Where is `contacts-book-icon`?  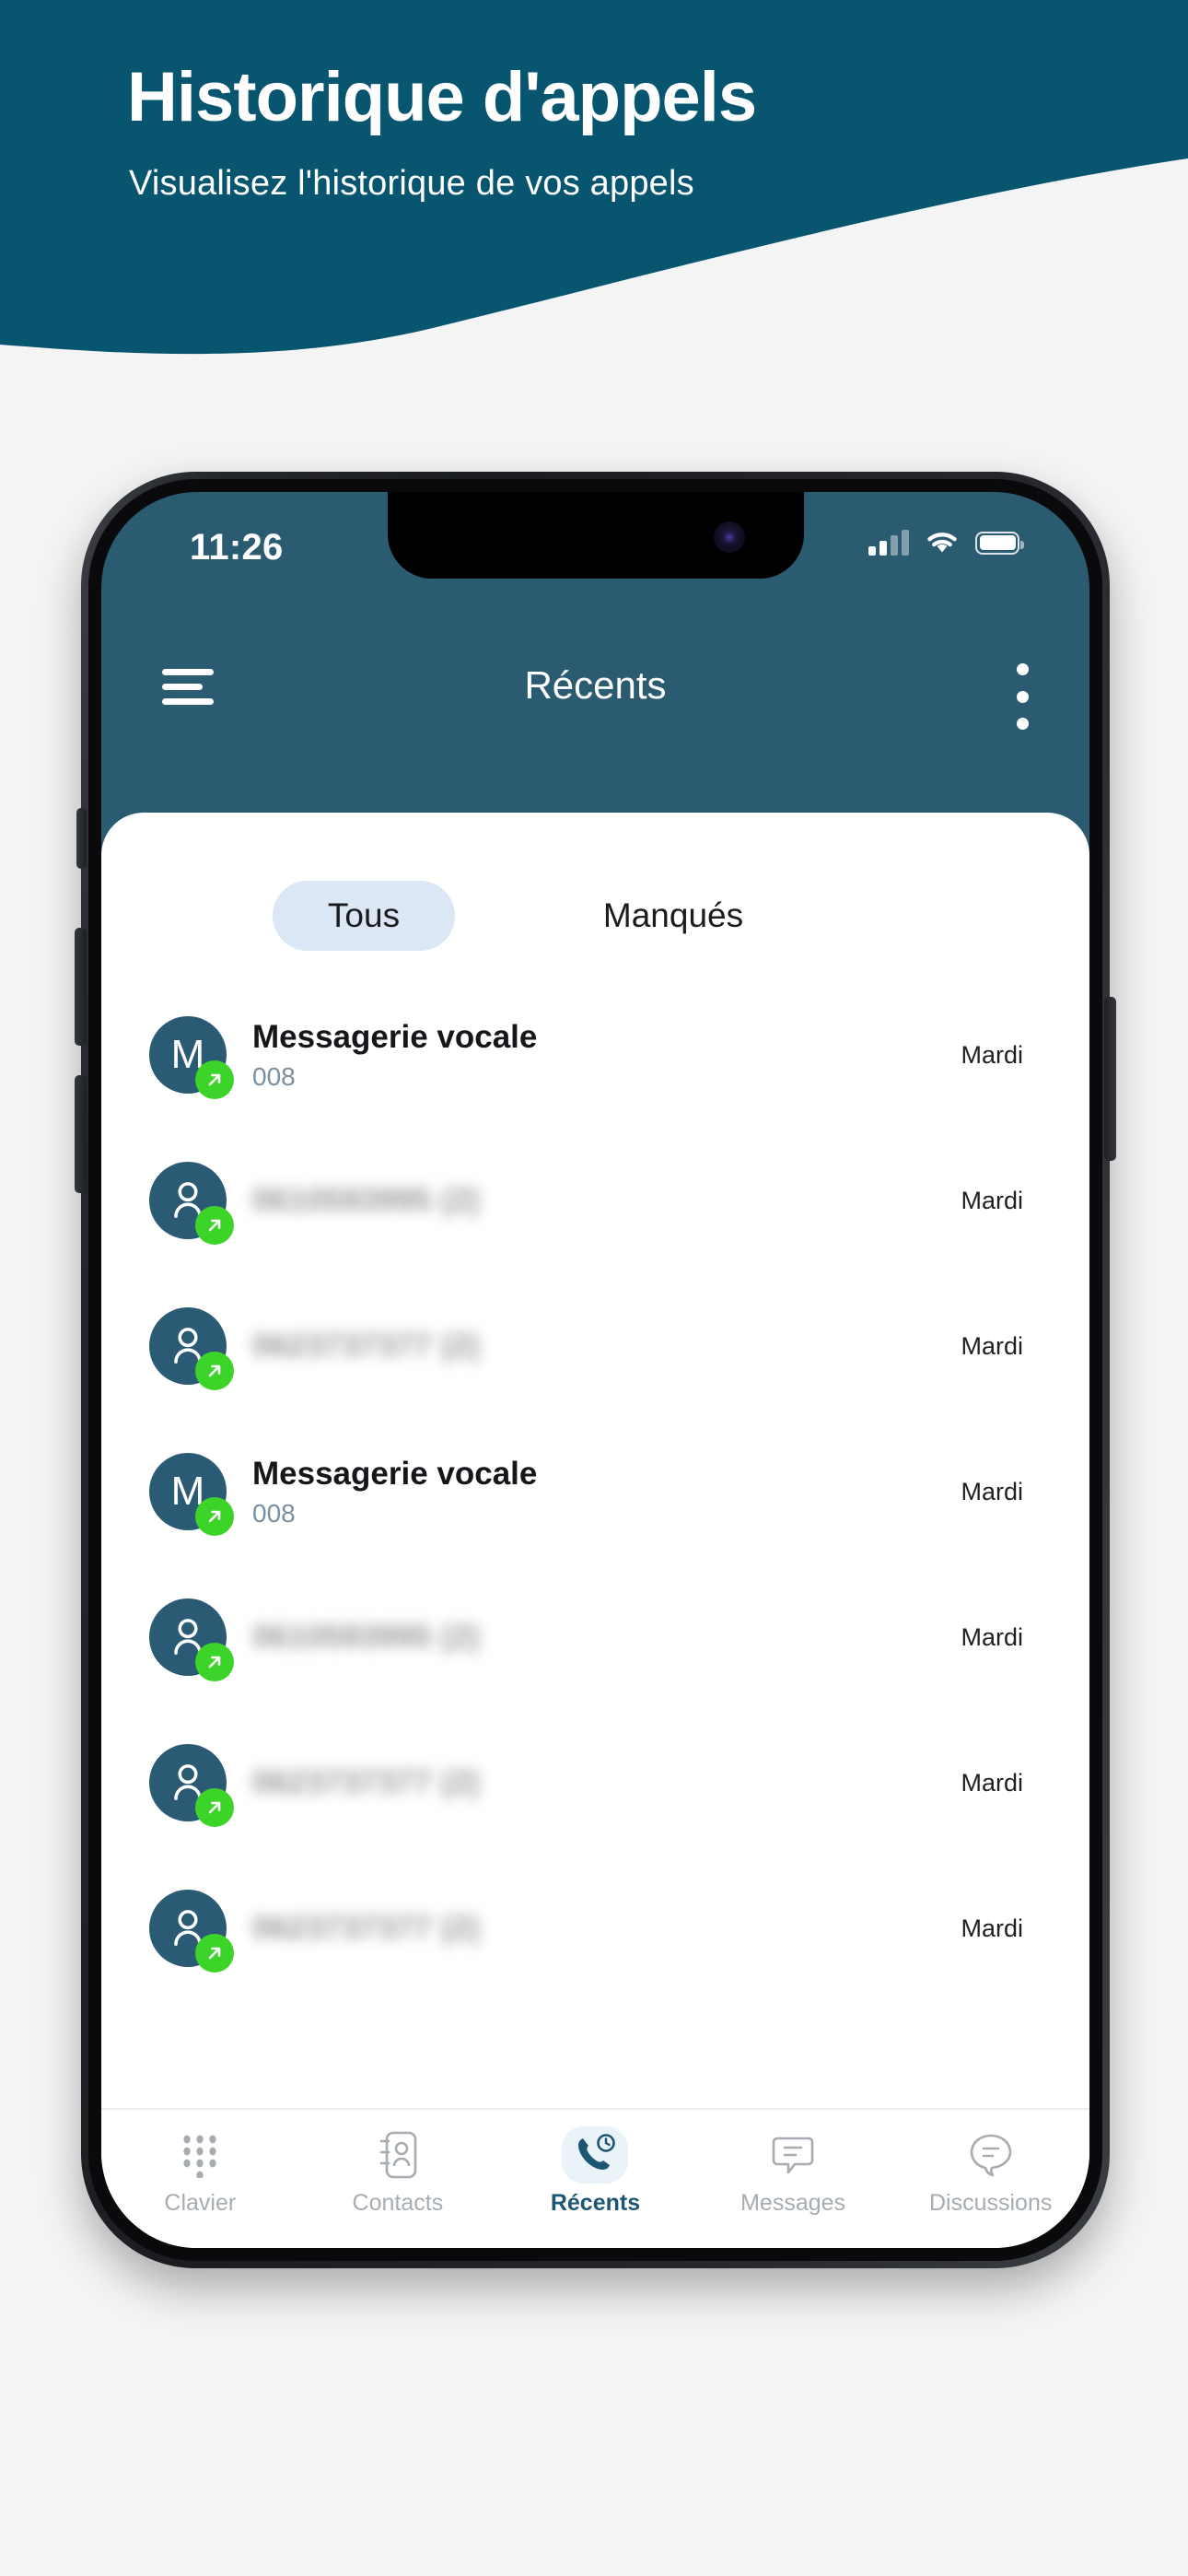 contacts-book-icon is located at coordinates (398, 2155).